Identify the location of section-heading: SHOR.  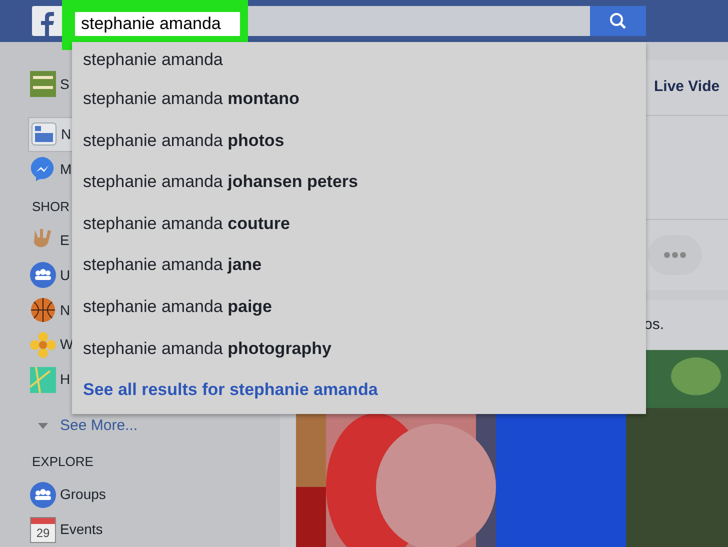
(51, 207).